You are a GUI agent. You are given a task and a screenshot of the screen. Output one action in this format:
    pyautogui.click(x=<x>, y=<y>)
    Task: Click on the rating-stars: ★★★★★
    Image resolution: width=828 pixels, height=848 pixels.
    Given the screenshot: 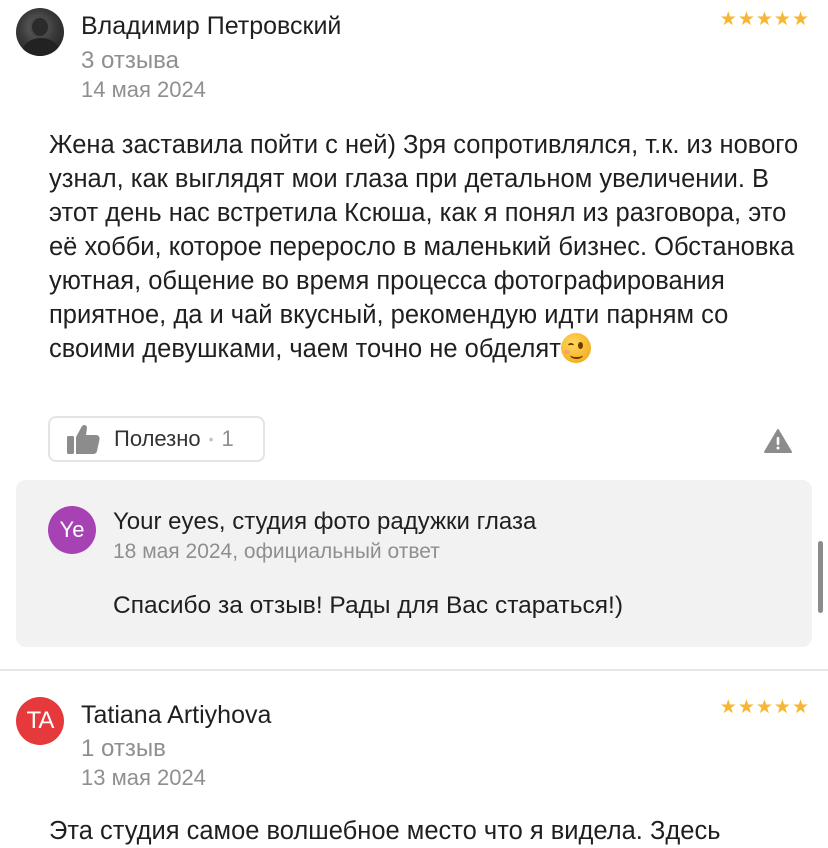 What is the action you would take?
    pyautogui.click(x=765, y=19)
    